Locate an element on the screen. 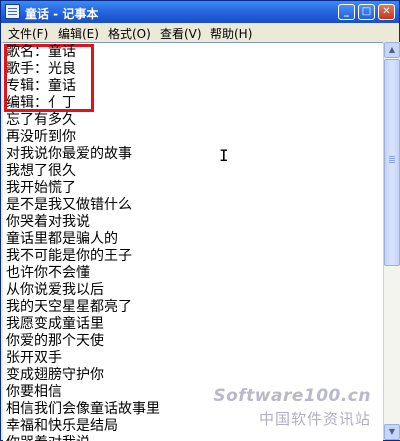  scroll-down-button: ▼ is located at coordinates (392, 432).